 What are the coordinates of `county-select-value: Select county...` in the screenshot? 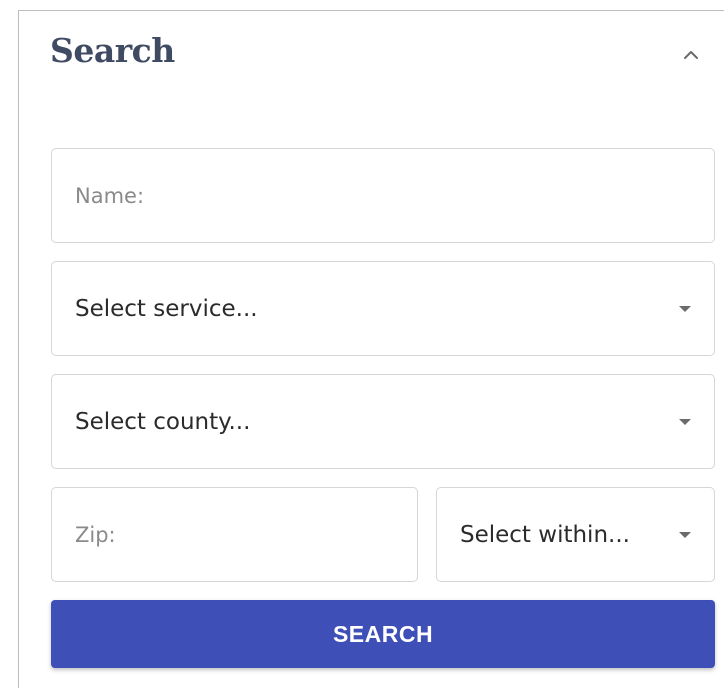 It's located at (163, 421).